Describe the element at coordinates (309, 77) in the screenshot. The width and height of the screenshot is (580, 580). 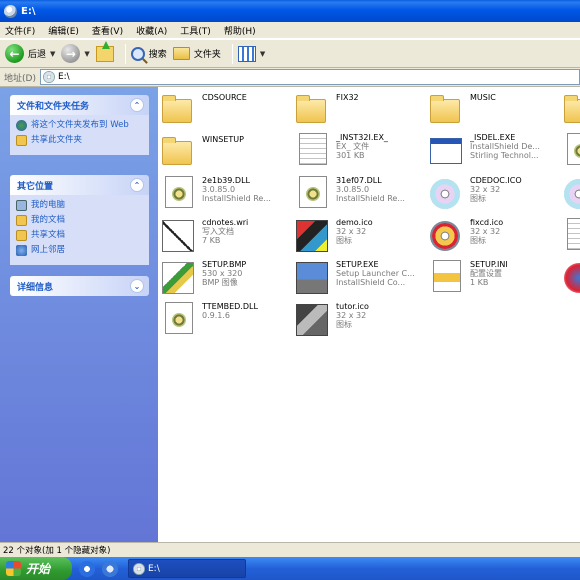
I see `address-field: E:\` at that location.